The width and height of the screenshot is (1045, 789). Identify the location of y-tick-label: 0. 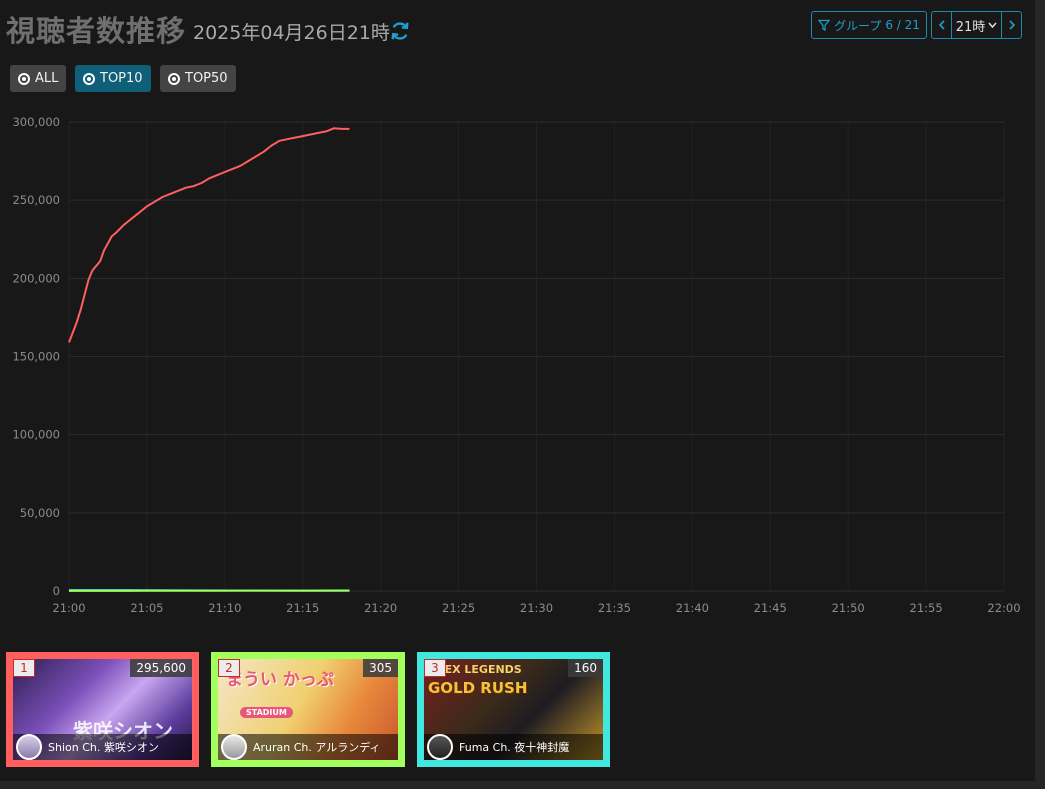
(56, 591).